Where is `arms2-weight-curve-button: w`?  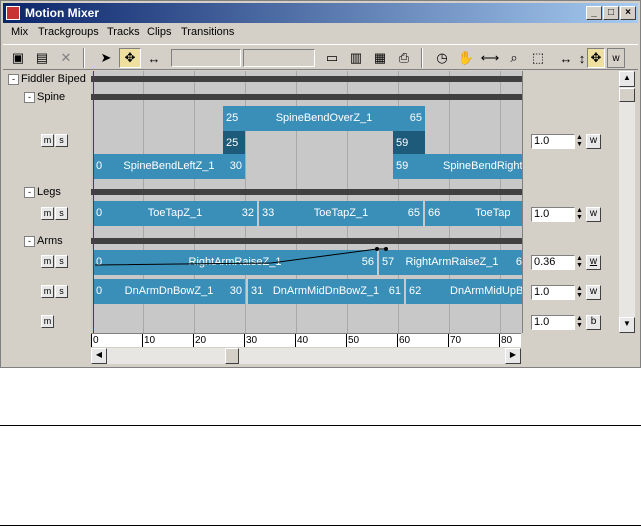
arms2-weight-curve-button: w is located at coordinates (593, 292).